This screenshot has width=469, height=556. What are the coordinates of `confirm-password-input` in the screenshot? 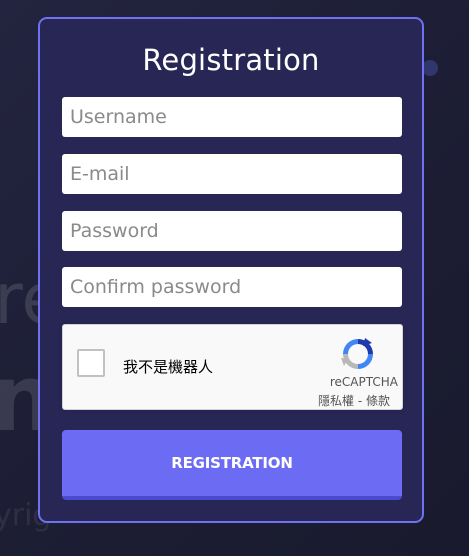 It's located at (232, 287).